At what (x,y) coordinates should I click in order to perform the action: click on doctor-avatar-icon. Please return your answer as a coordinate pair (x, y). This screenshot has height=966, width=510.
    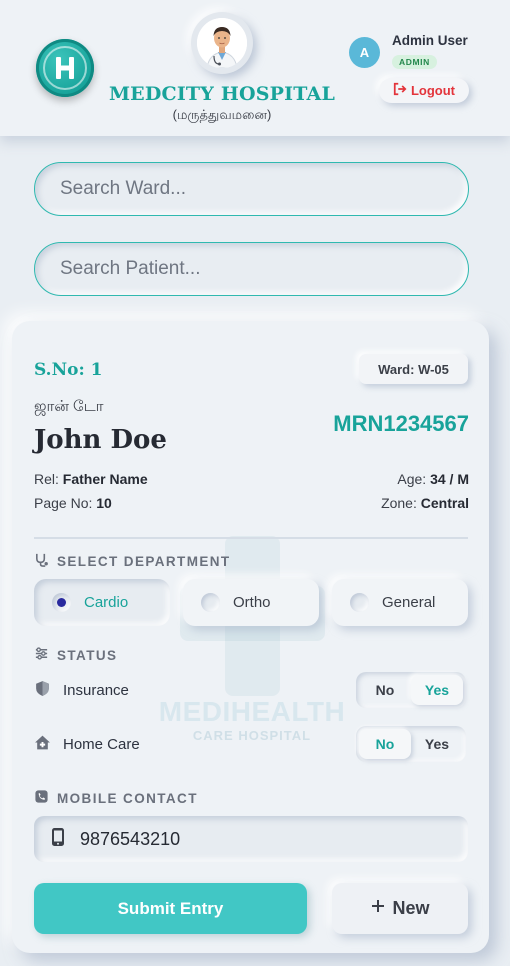
    Looking at the image, I should click on (222, 43).